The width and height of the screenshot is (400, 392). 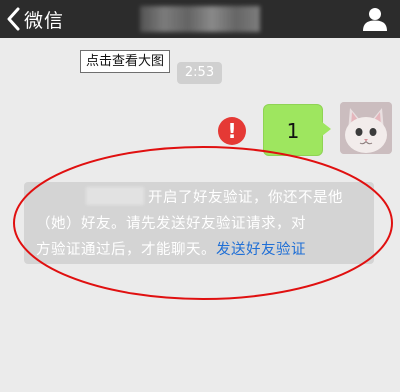 I want to click on back-button: 微信, so click(x=35, y=19).